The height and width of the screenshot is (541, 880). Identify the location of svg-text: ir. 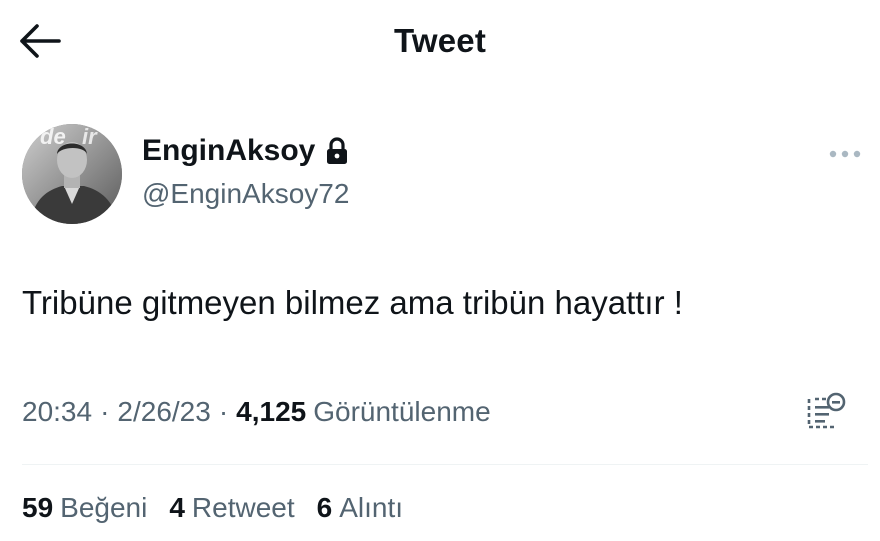
(90, 136).